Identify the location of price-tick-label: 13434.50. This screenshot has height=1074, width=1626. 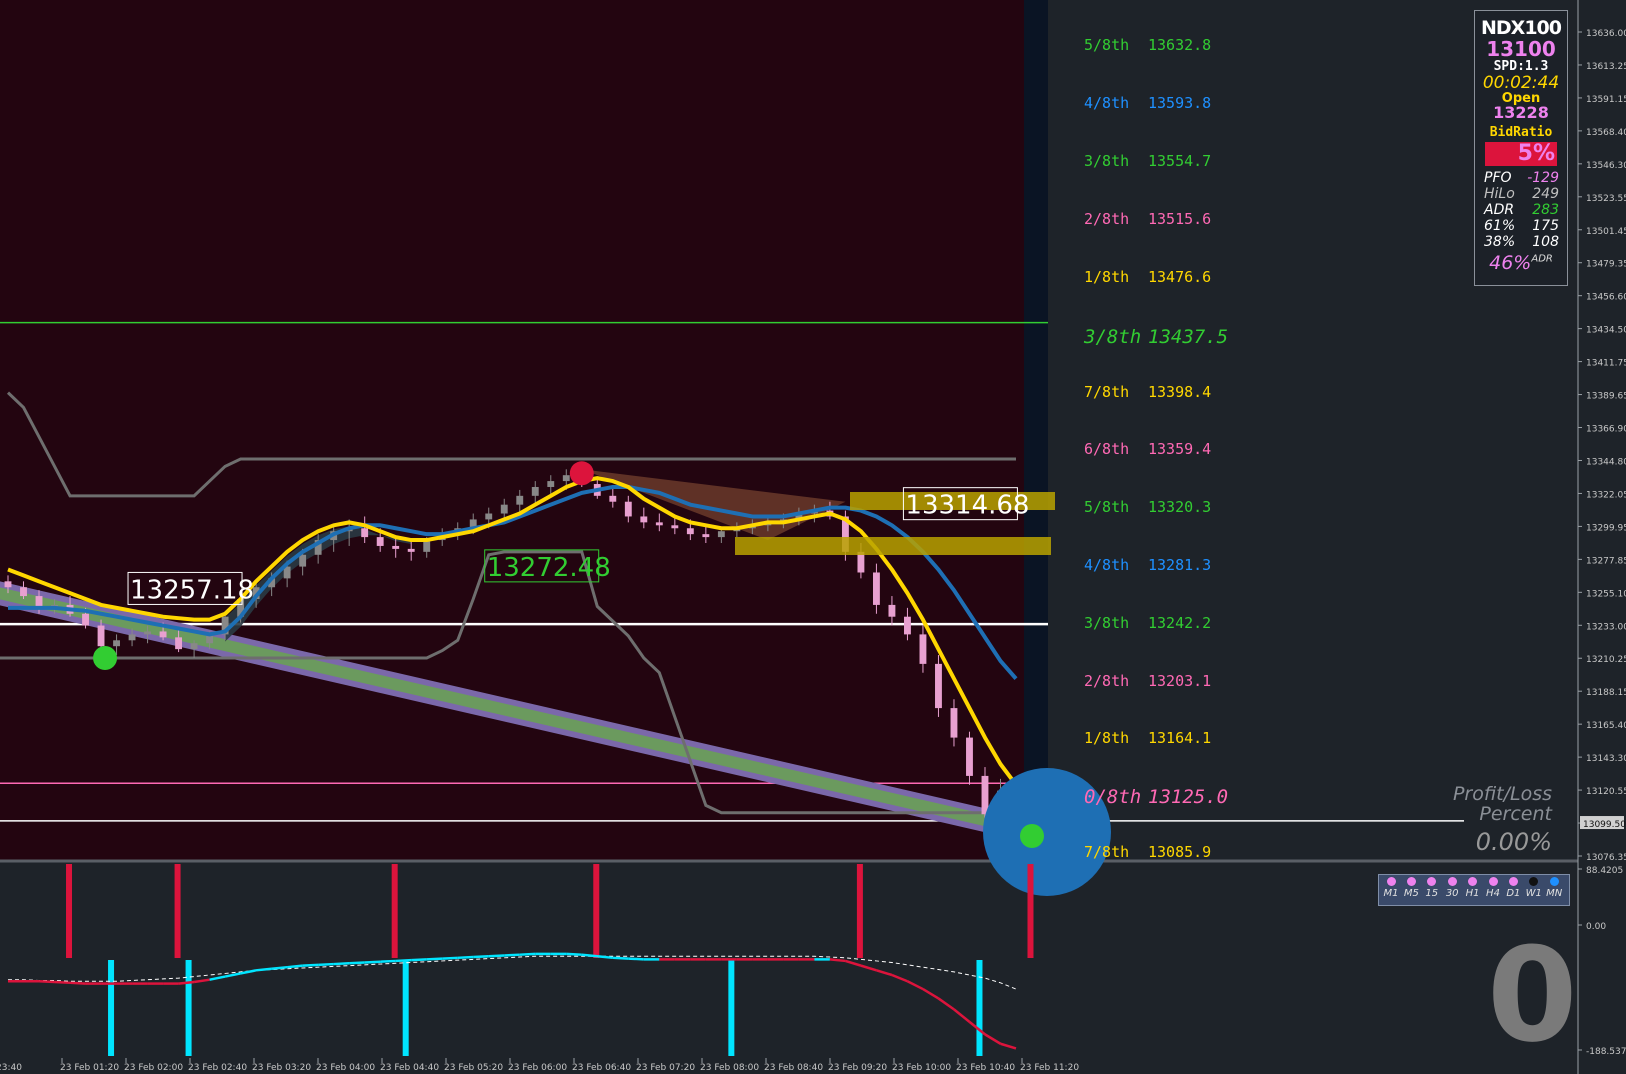
(1606, 331).